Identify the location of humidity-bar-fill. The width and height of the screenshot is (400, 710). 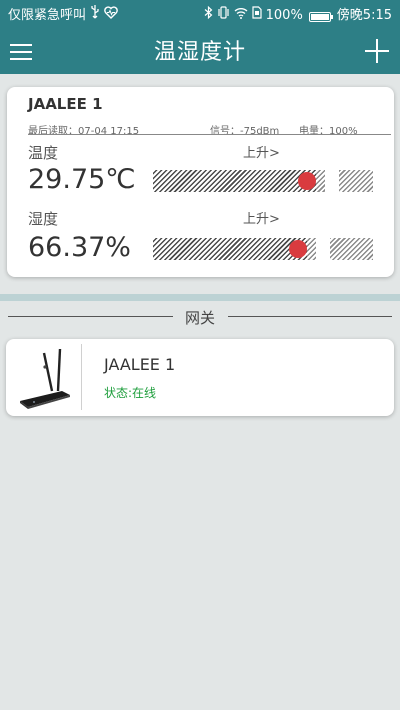
(230, 249).